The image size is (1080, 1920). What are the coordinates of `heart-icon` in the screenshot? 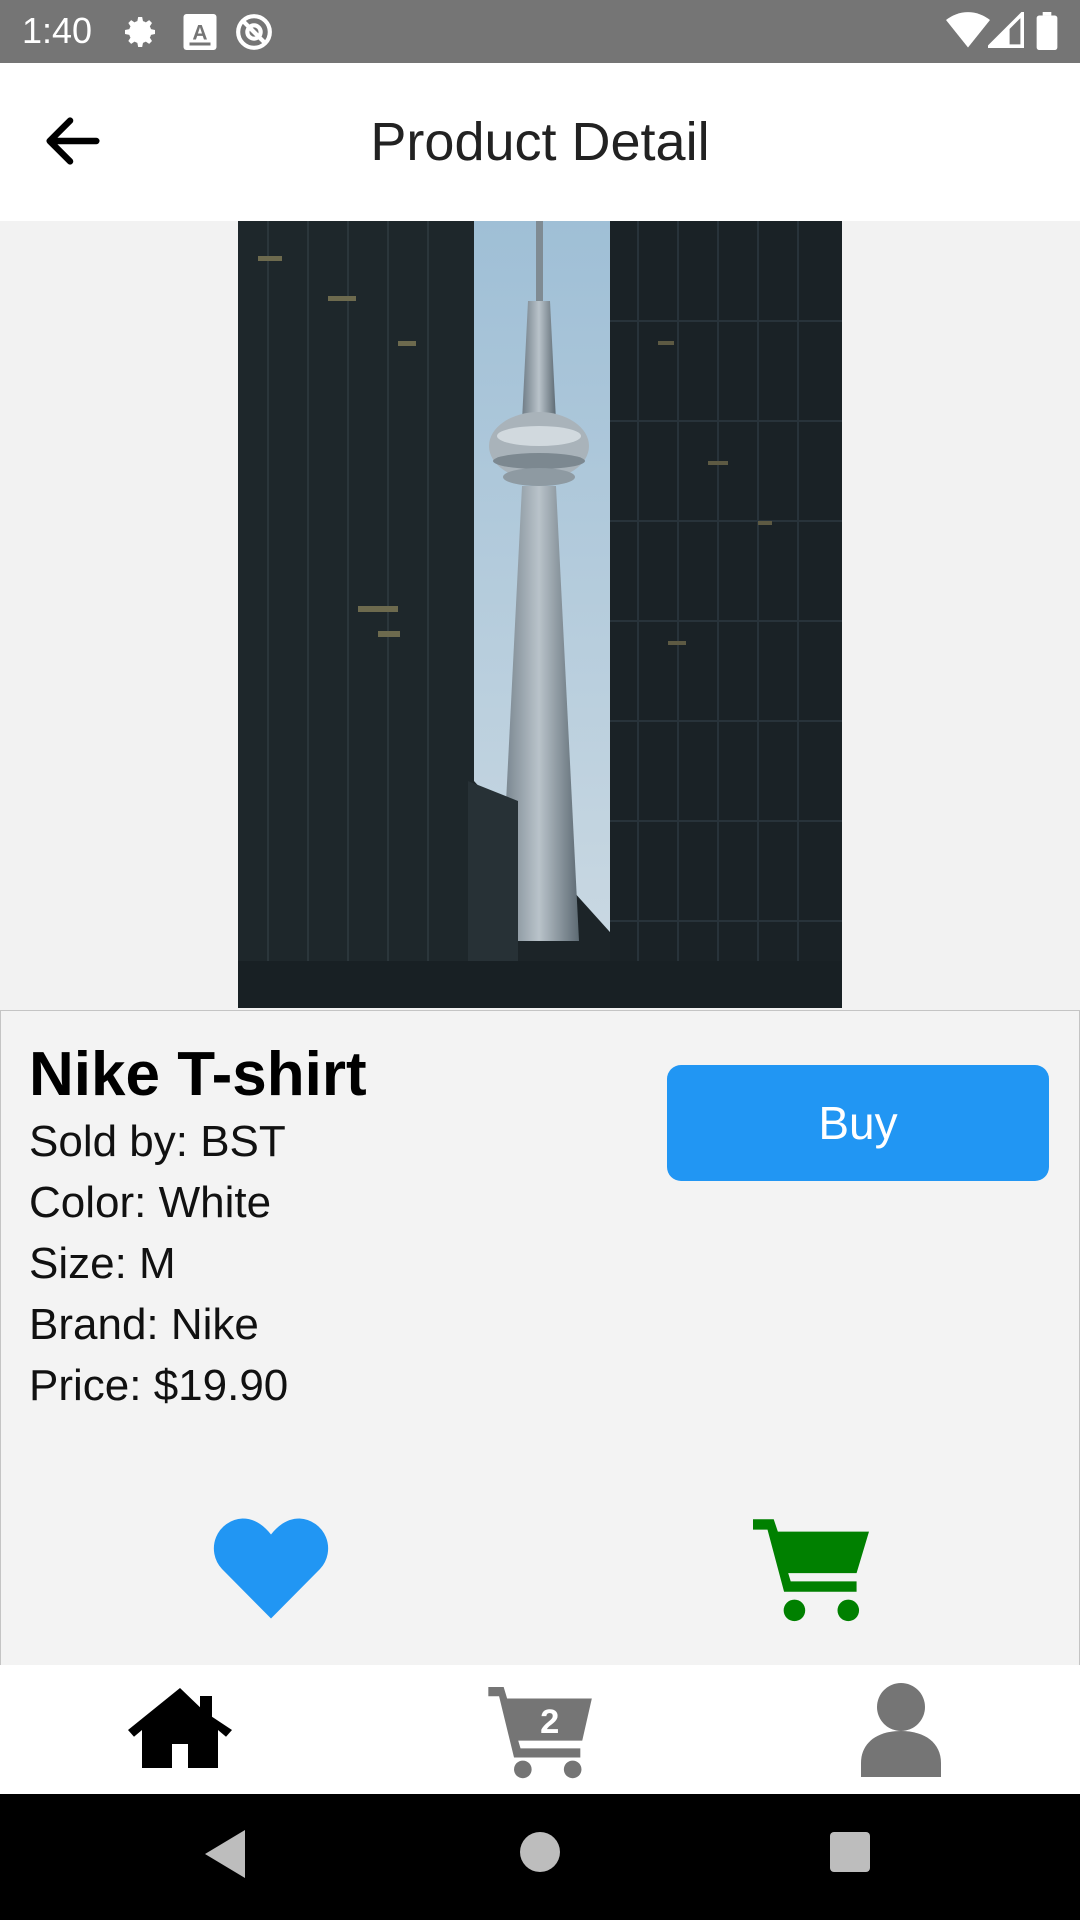 It's located at (271, 1566).